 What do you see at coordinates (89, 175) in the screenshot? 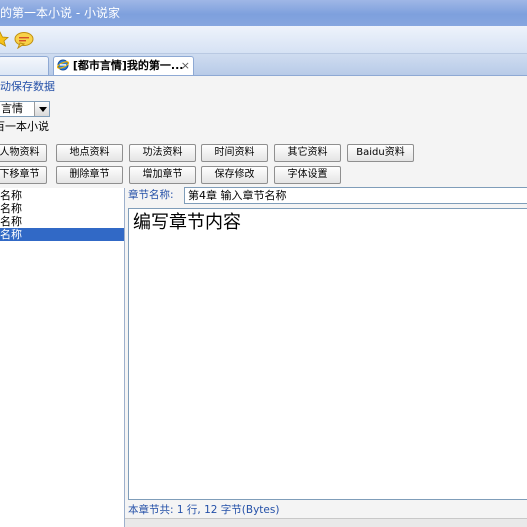
I see `delete-chapter-button: 删除章节` at bounding box center [89, 175].